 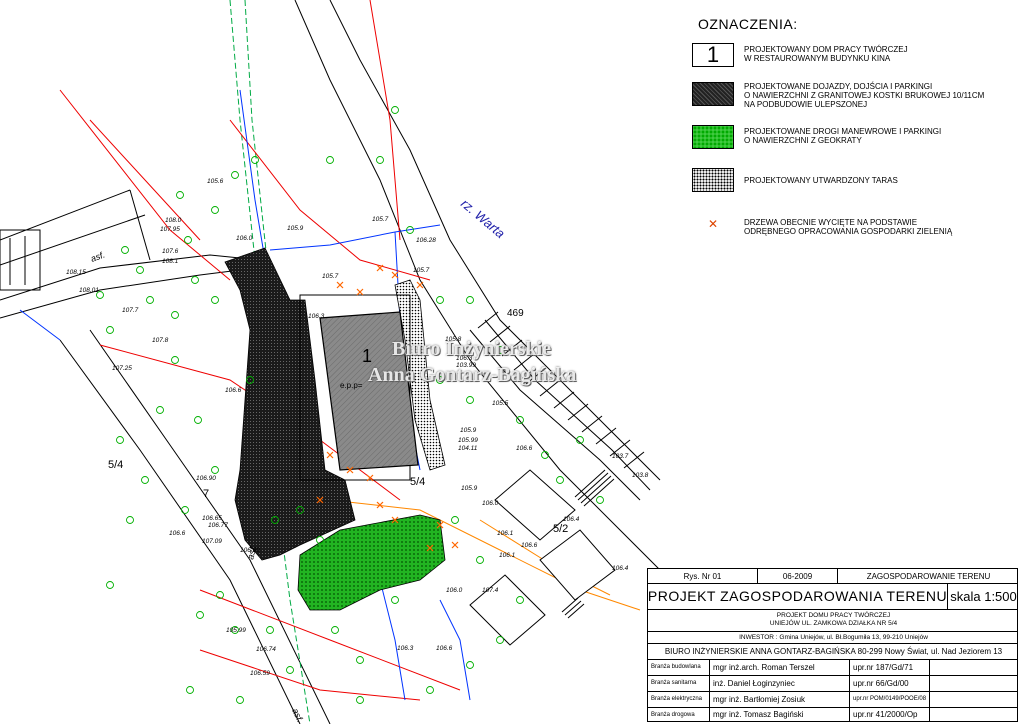 What do you see at coordinates (798, 596) in the screenshot?
I see `main-title: PROJEKT ZAGOSPODAROWANIA TERENU` at bounding box center [798, 596].